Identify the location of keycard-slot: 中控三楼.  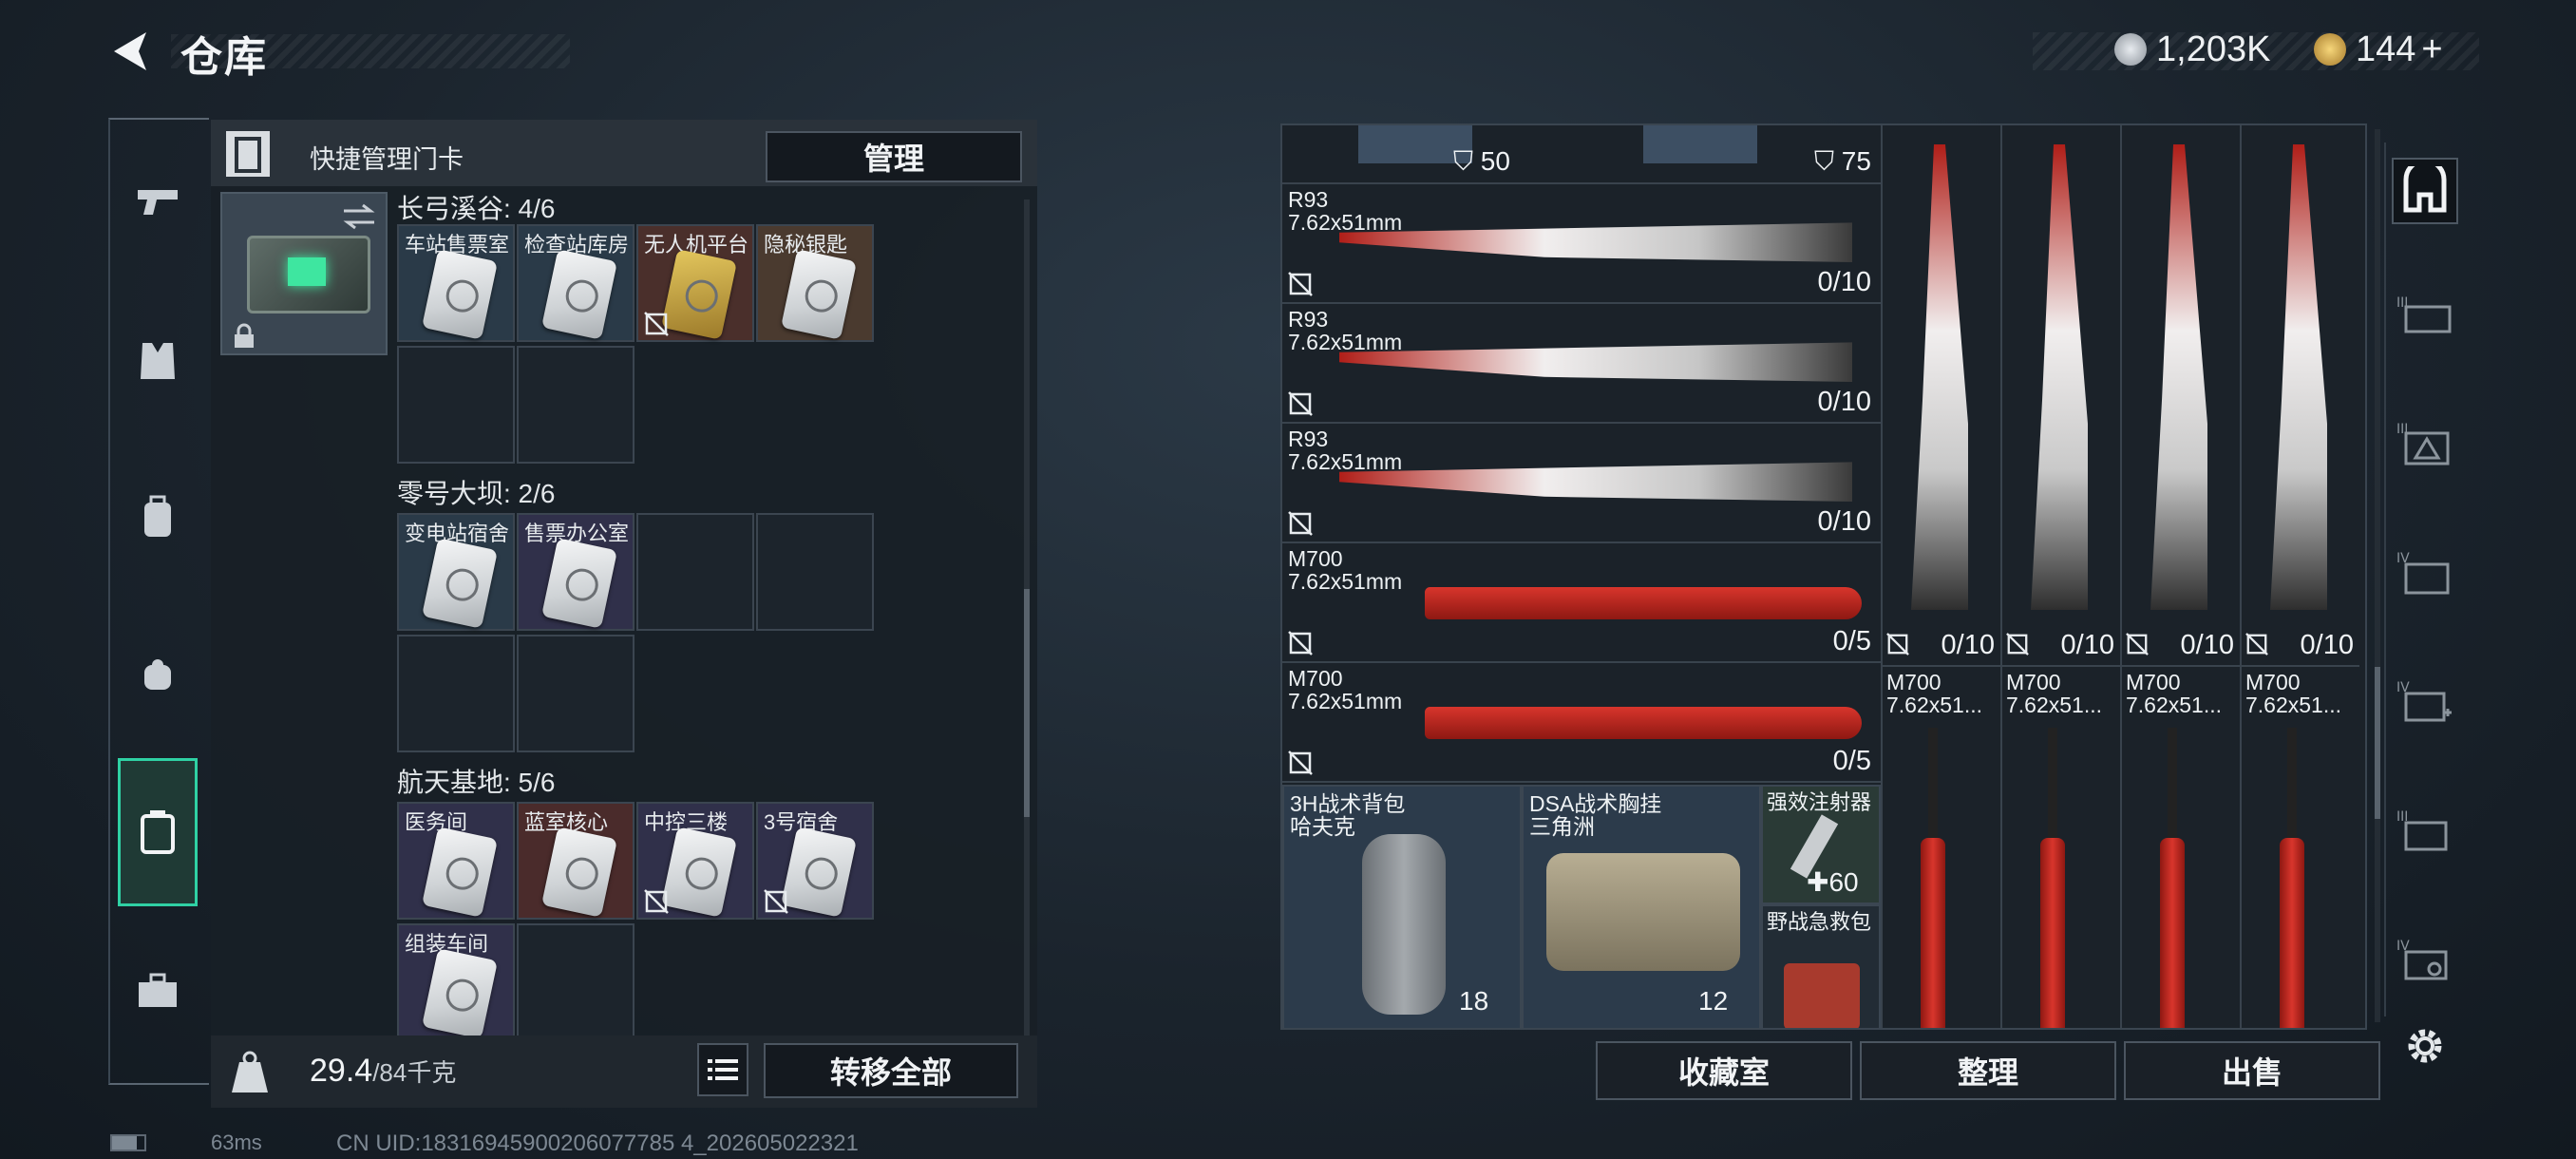
(695, 861).